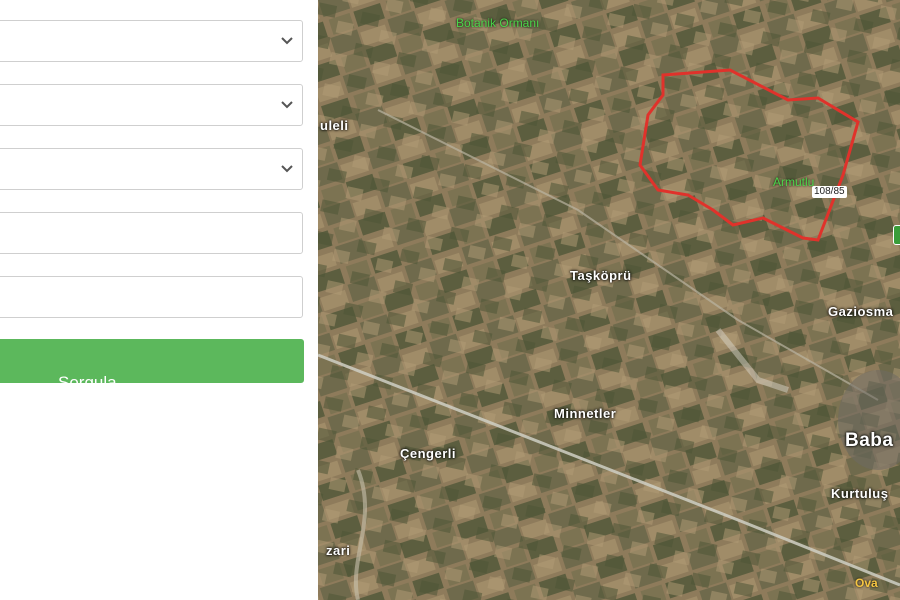 This screenshot has height=600, width=900. What do you see at coordinates (585, 413) in the screenshot?
I see `map-label-minnetler: Minnetler` at bounding box center [585, 413].